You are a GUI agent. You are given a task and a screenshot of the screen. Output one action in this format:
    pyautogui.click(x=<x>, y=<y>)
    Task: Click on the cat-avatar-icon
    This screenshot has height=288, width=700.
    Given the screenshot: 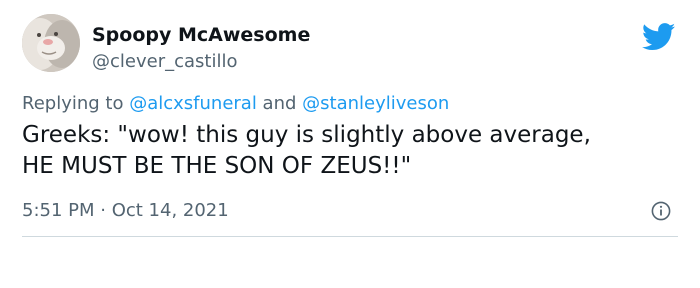 What is the action you would take?
    pyautogui.click(x=51, y=43)
    